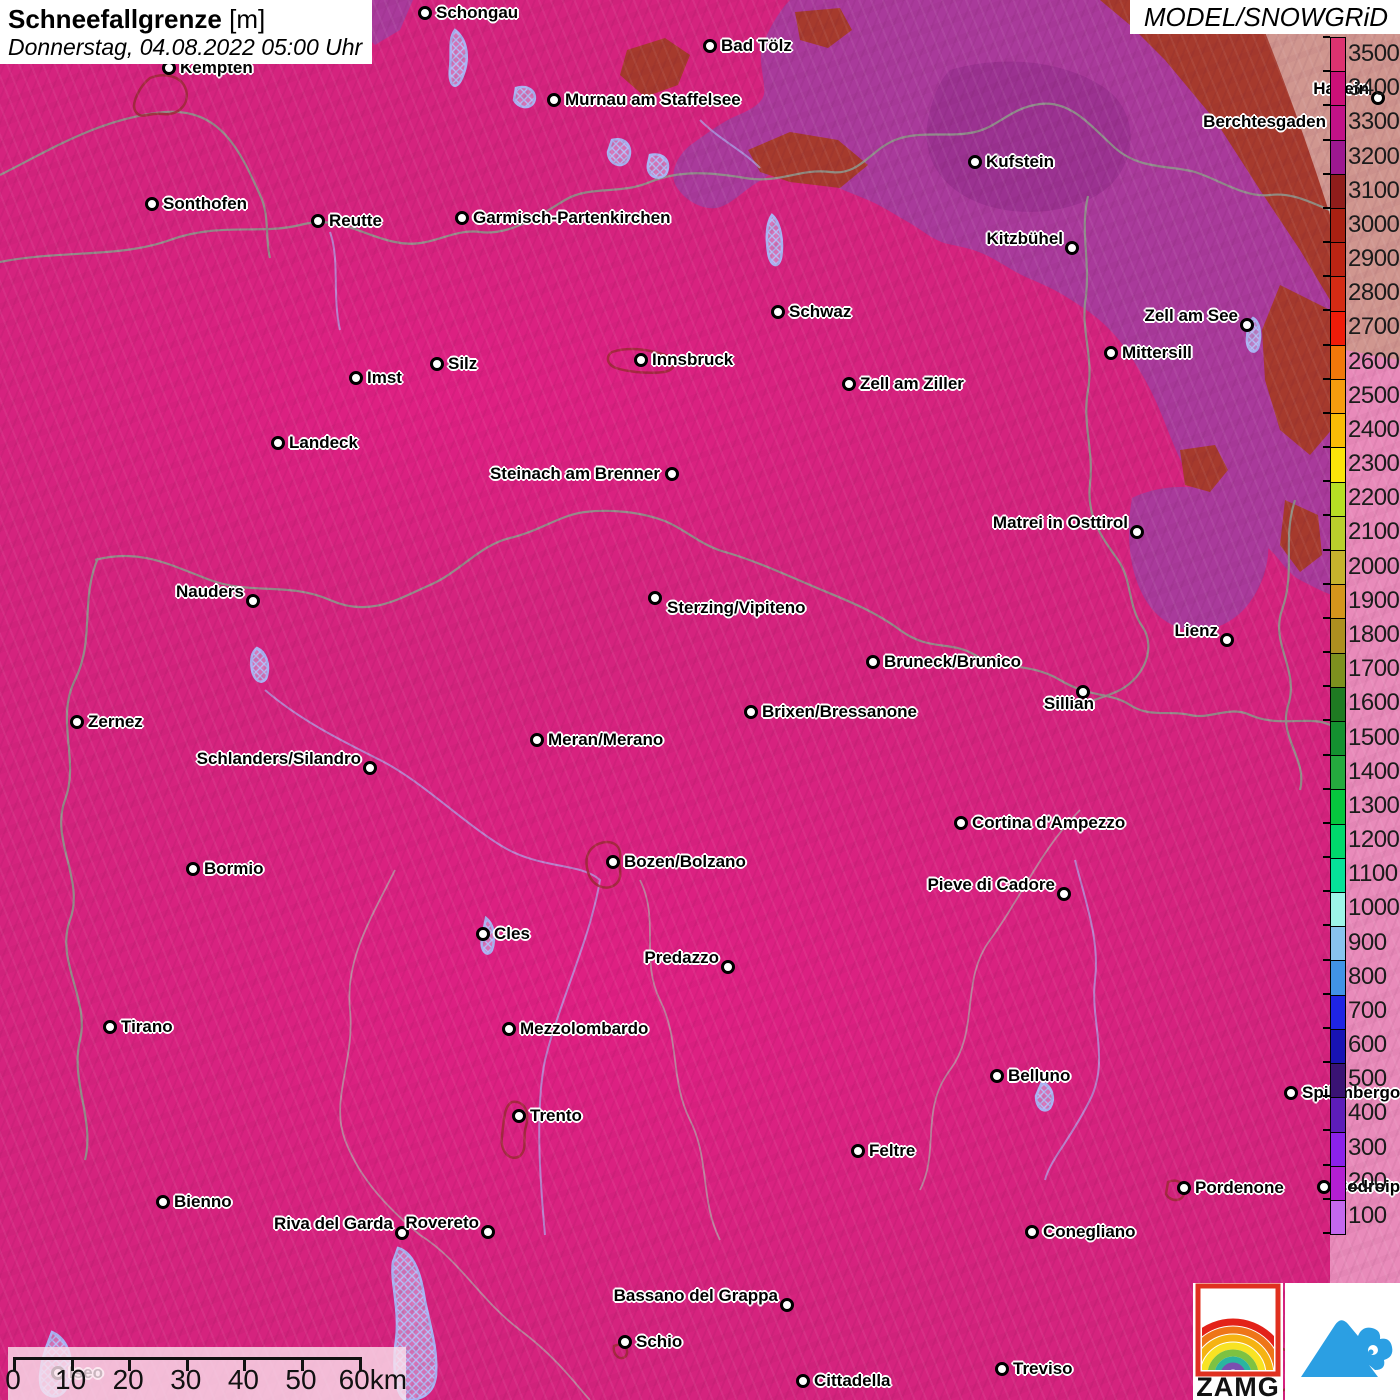 This screenshot has height=1400, width=1400. I want to click on city-label: Tirano, so click(147, 1026).